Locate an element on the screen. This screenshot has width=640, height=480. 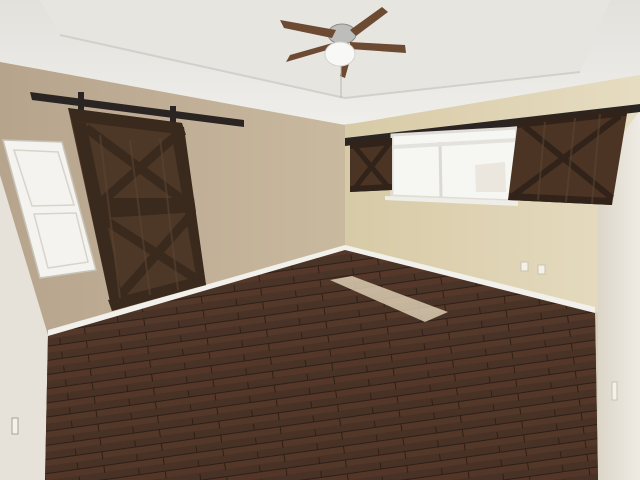
barn-shutter-right is located at coordinates (568, 156).